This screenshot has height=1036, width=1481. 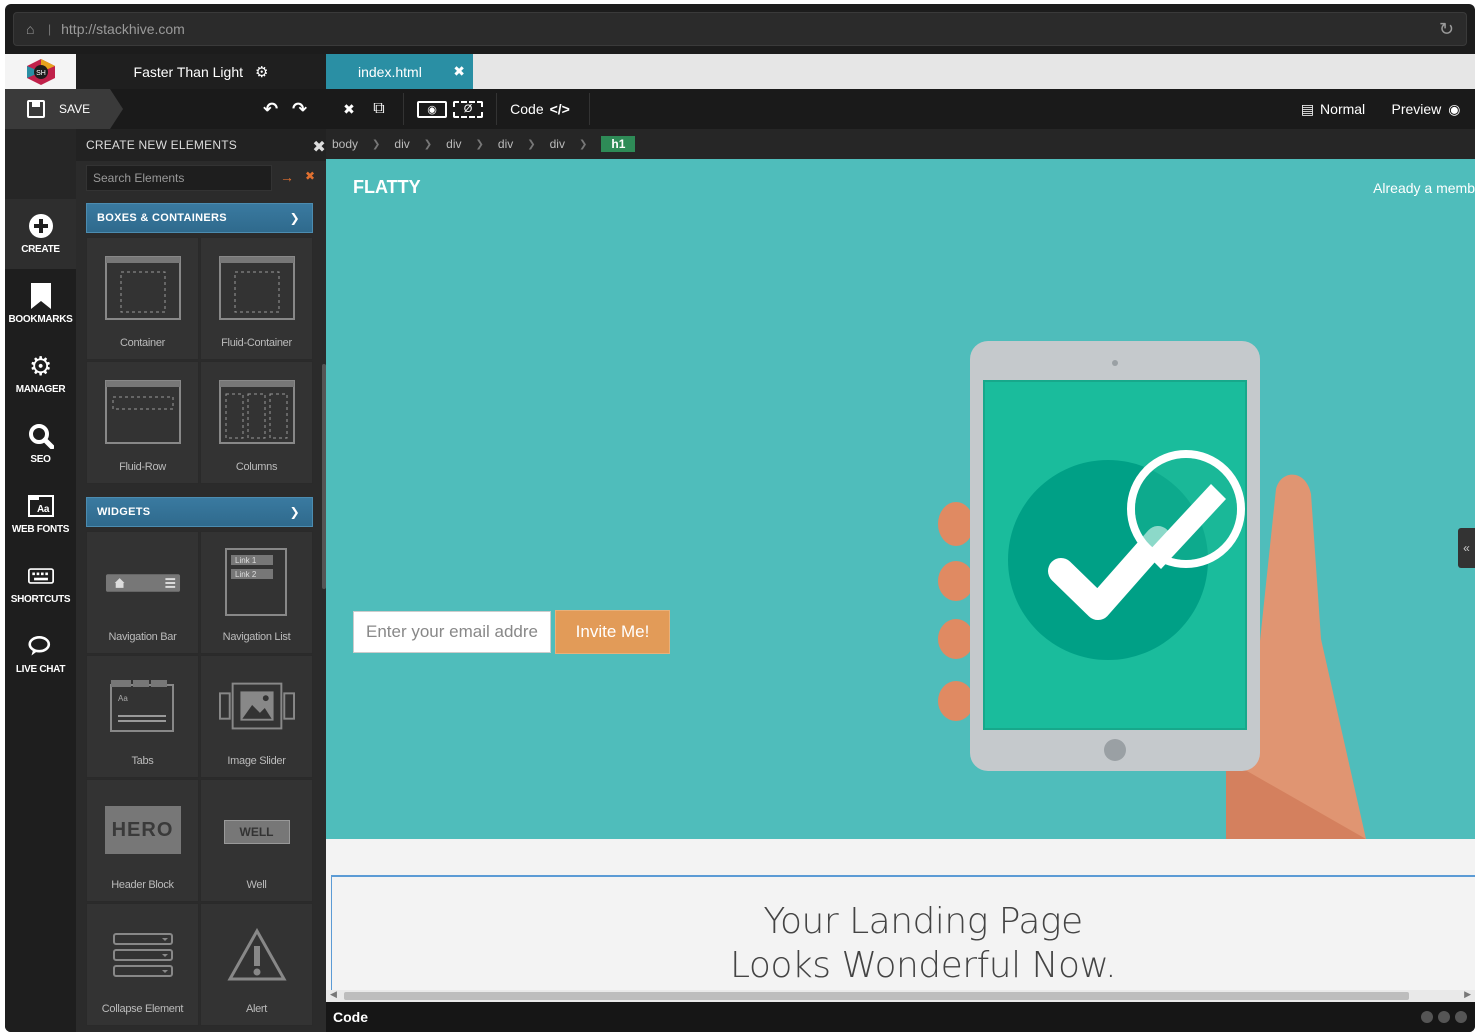 I want to click on sidebar-item-label: CREATE, so click(x=40, y=249).